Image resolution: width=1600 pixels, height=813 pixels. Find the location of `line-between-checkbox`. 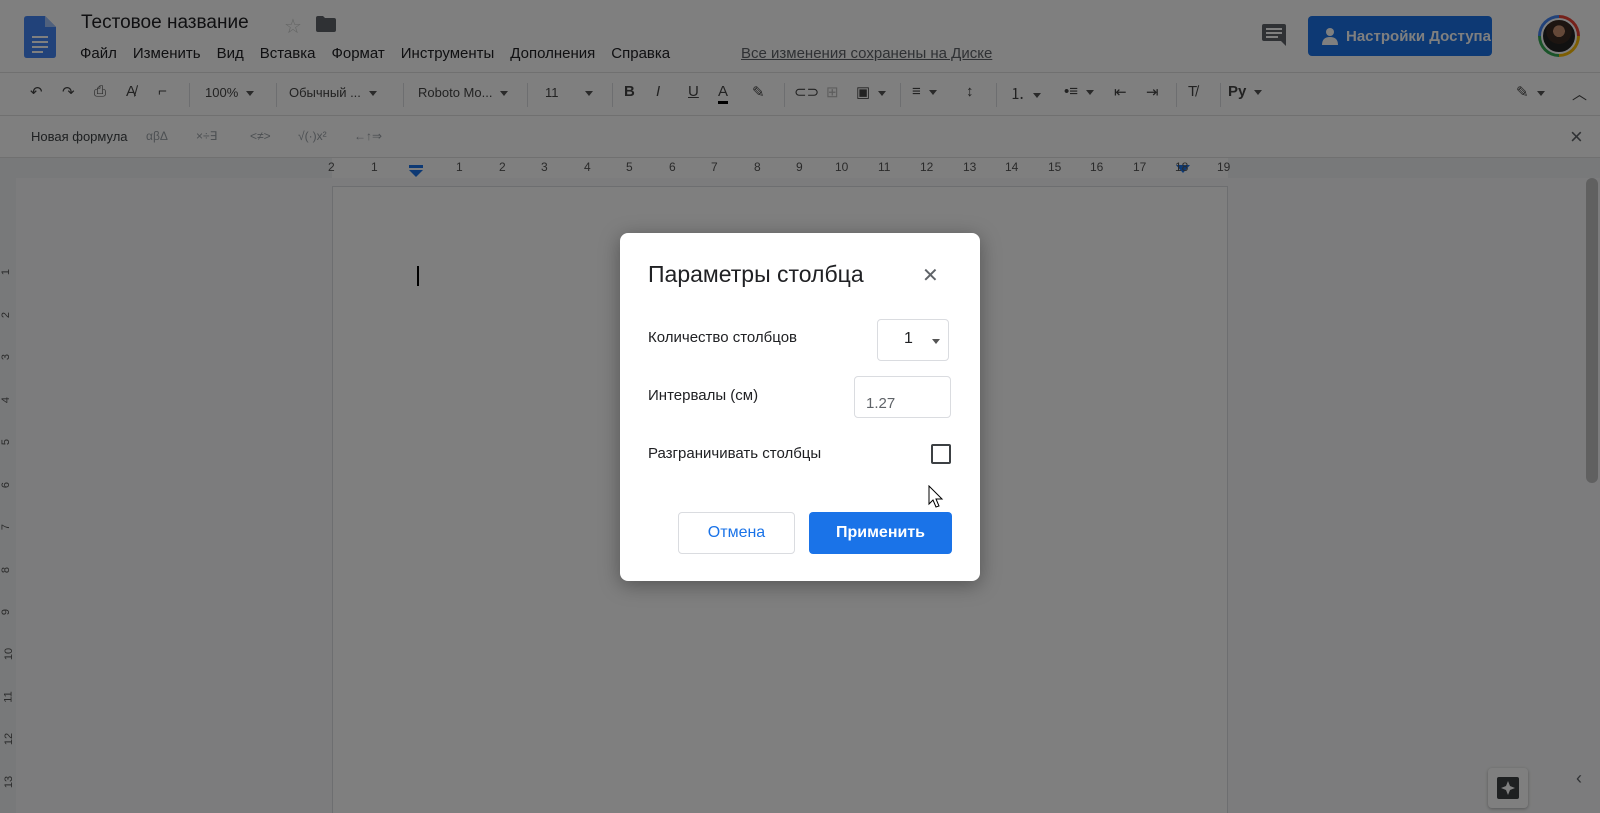

line-between-checkbox is located at coordinates (941, 454).